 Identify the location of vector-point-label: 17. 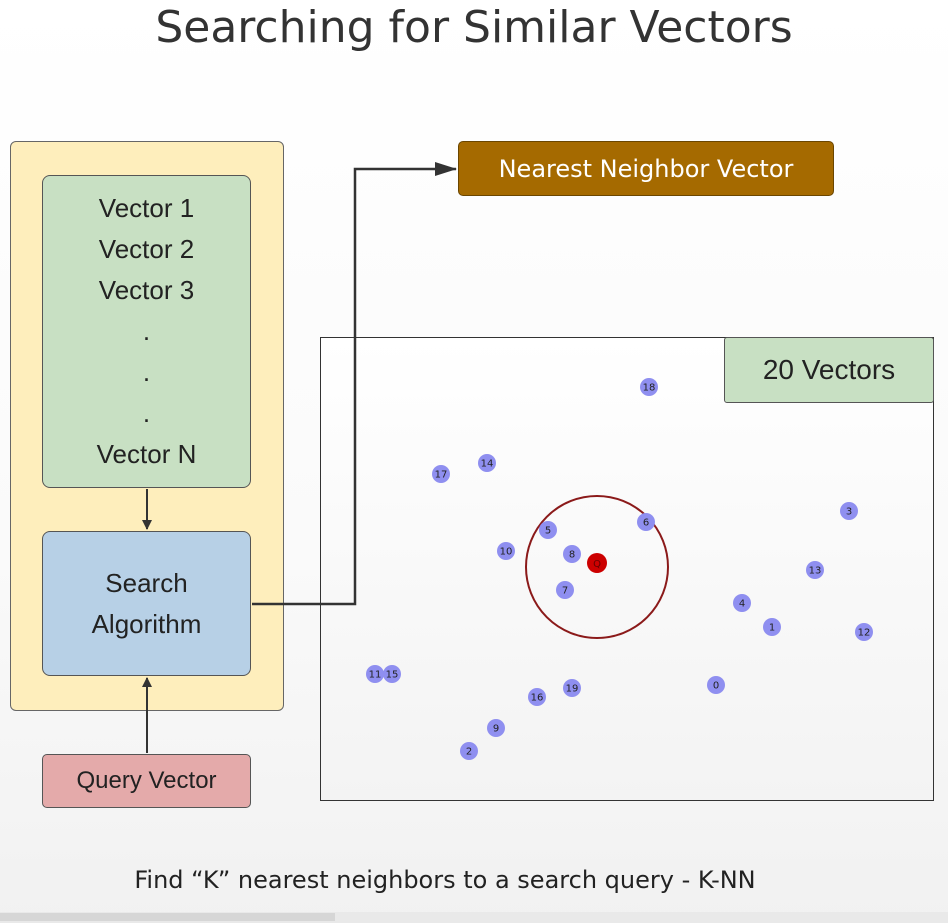
(441, 475).